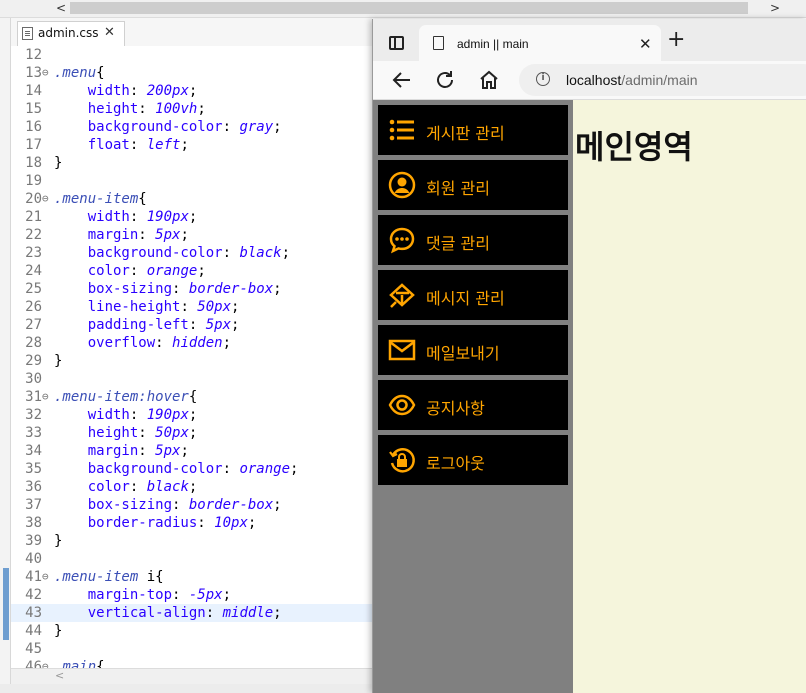 The image size is (806, 693). What do you see at coordinates (632, 80) in the screenshot?
I see `address-url: localhost/admin/main` at bounding box center [632, 80].